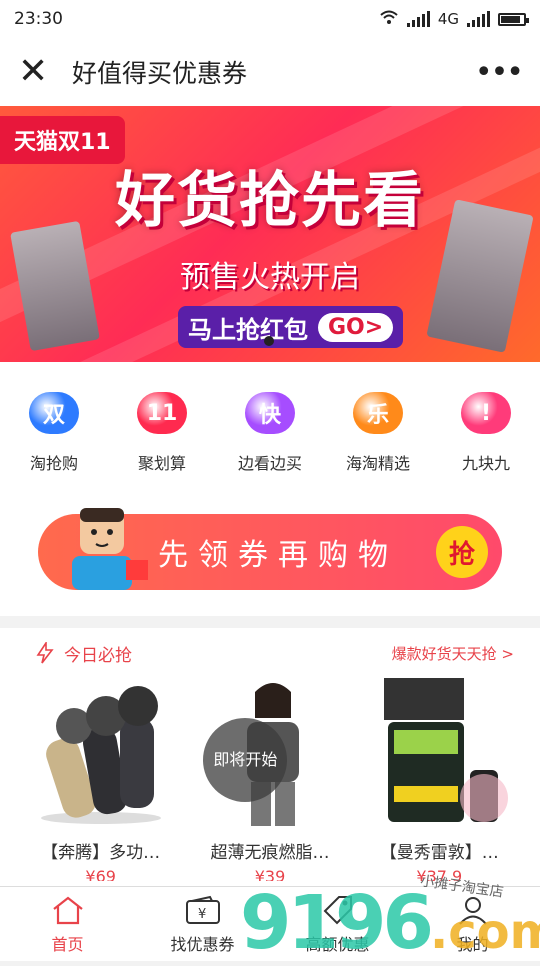  I want to click on category-icon: 乐, so click(378, 413).